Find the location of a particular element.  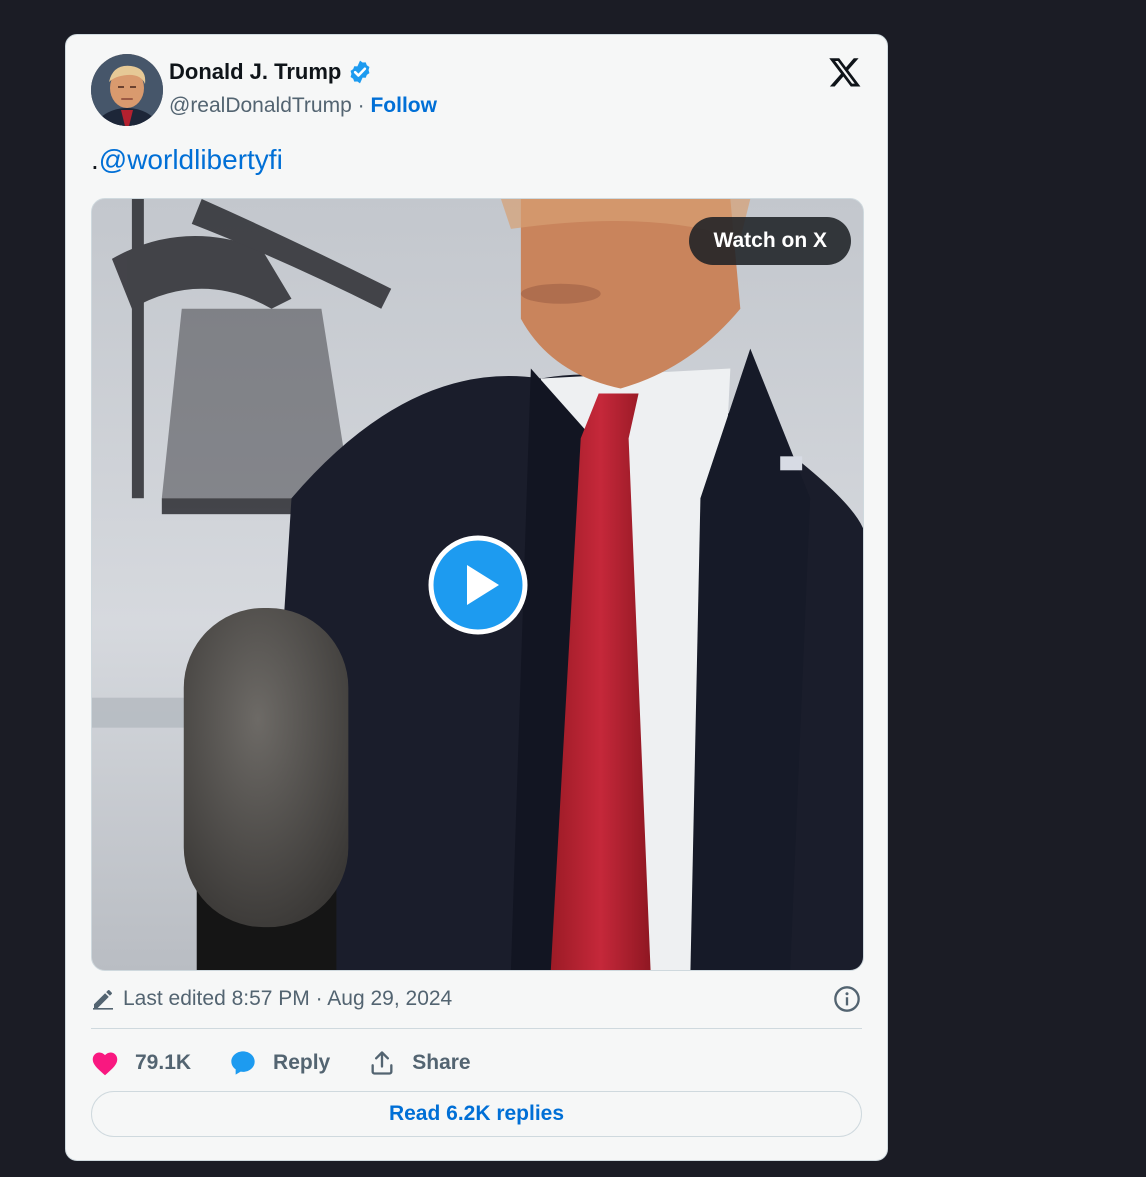

tweet-text: .@worldlibertyfi is located at coordinates (187, 160).